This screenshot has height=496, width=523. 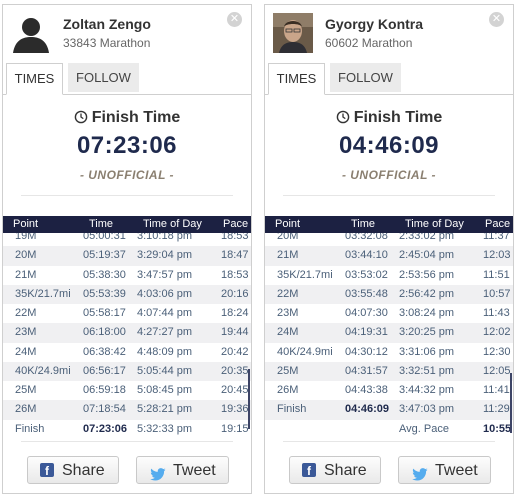 What do you see at coordinates (497, 428) in the screenshot?
I see `cell-pace: 10:55` at bounding box center [497, 428].